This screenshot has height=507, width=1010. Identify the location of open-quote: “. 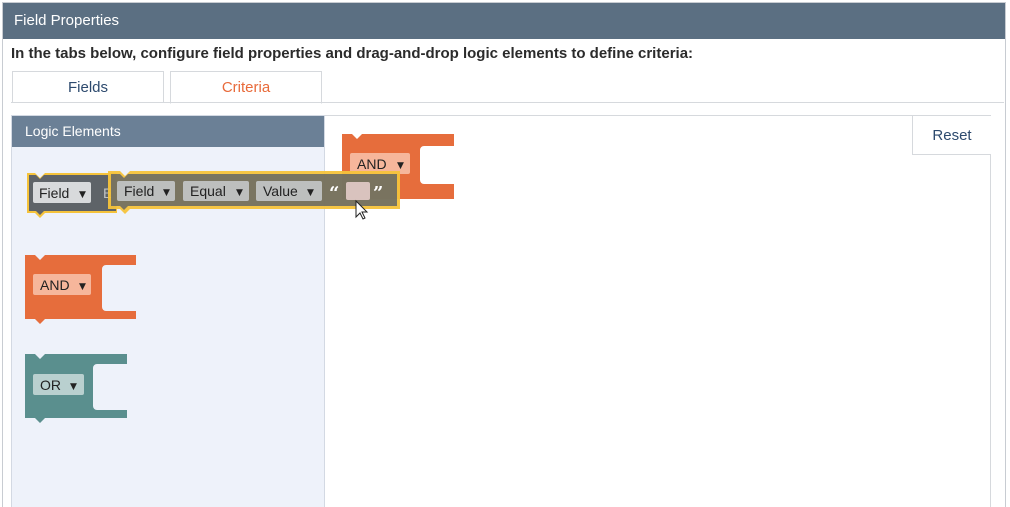
(334, 193).